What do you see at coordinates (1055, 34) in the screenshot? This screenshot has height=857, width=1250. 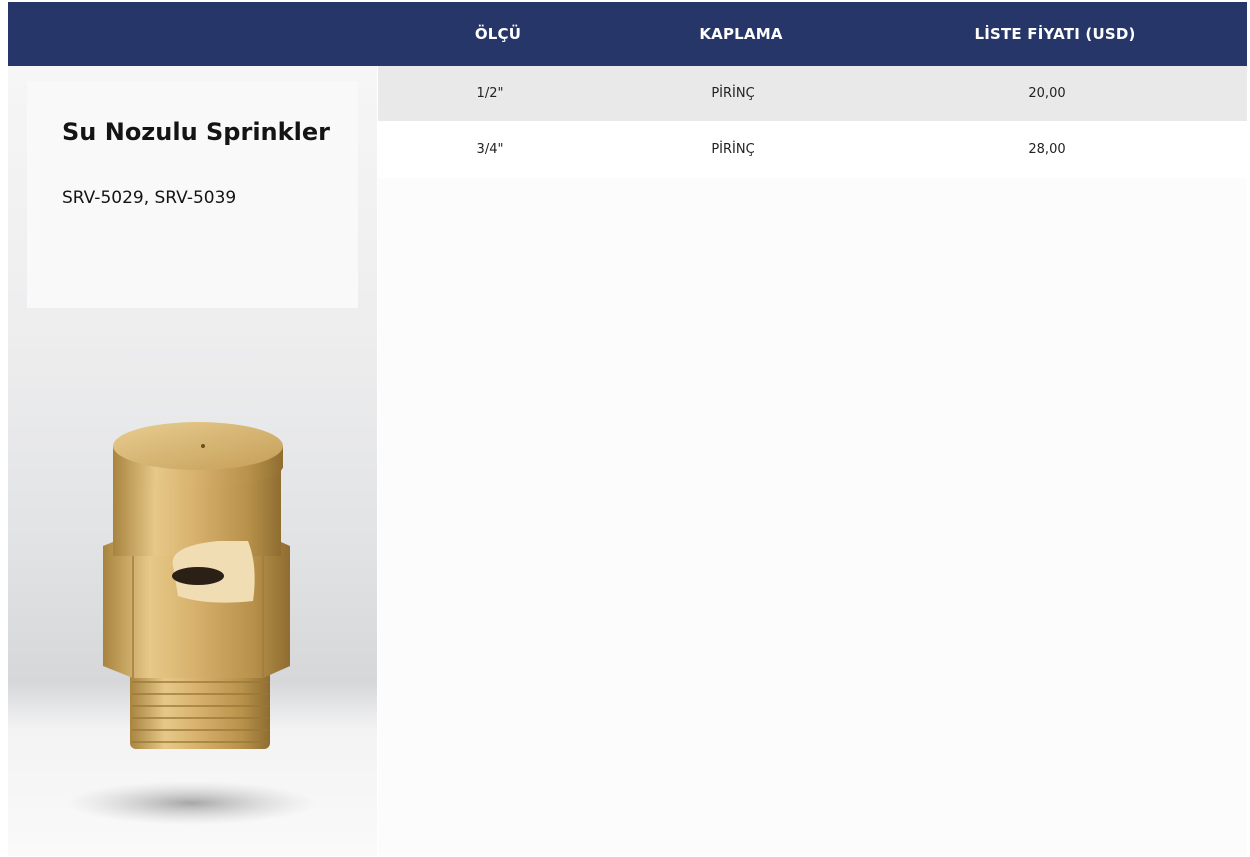 I see `header-list-price: LİSTE FİYATI (USD)` at bounding box center [1055, 34].